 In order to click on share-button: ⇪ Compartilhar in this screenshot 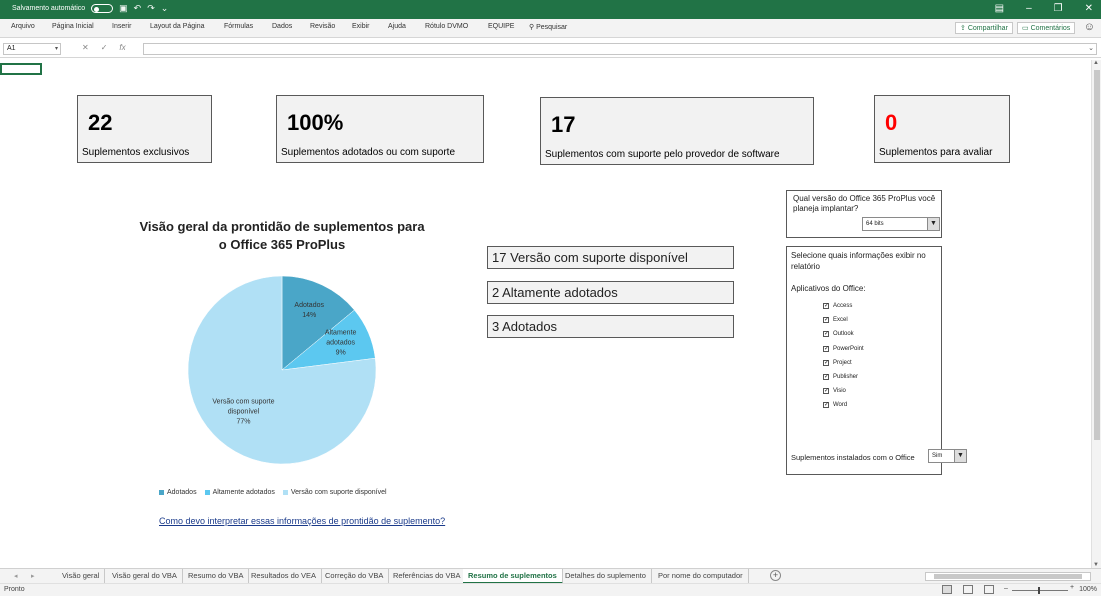, I will do `click(984, 28)`.